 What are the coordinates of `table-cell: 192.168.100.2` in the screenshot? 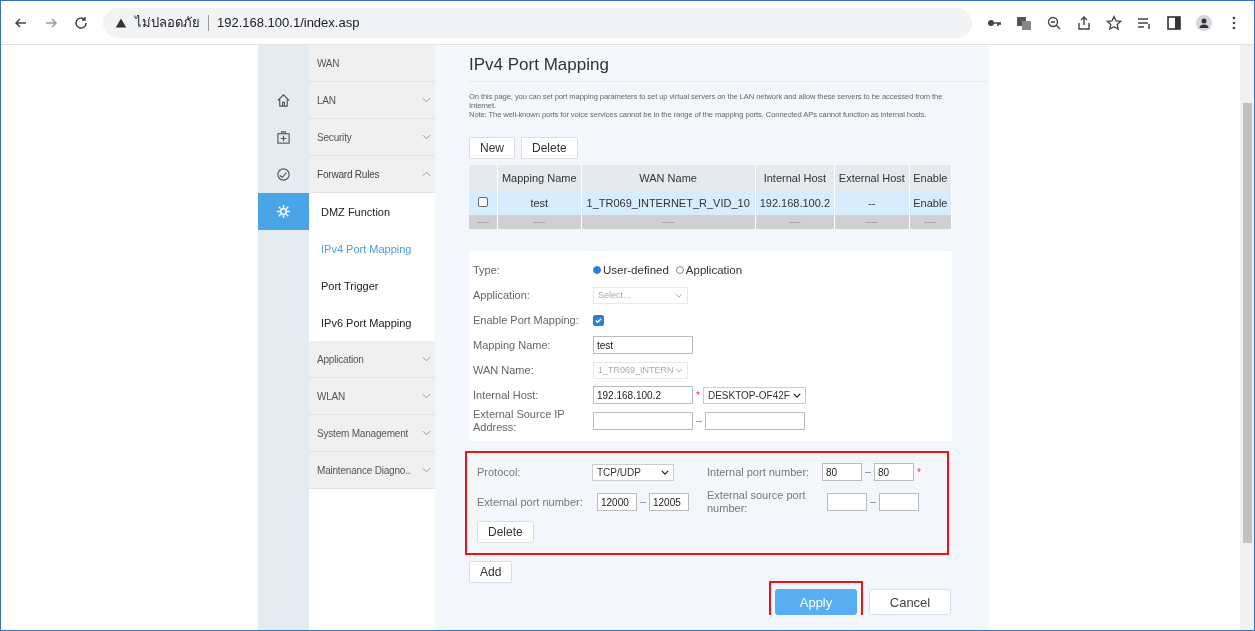 It's located at (795, 203).